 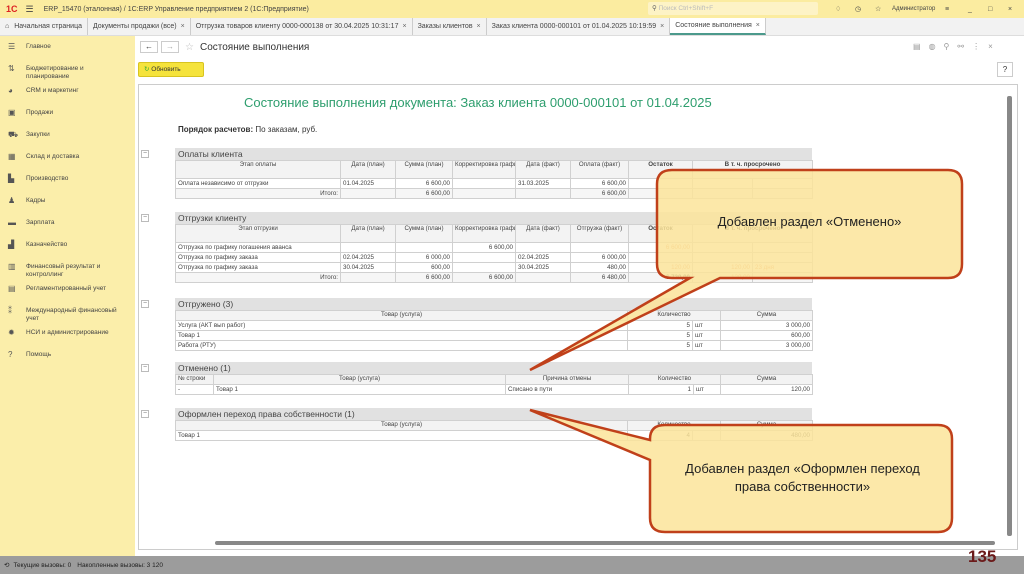 What do you see at coordinates (809, 221) in the screenshot?
I see `callout-cancelled-text: Добавлен раздел «Отменено»` at bounding box center [809, 221].